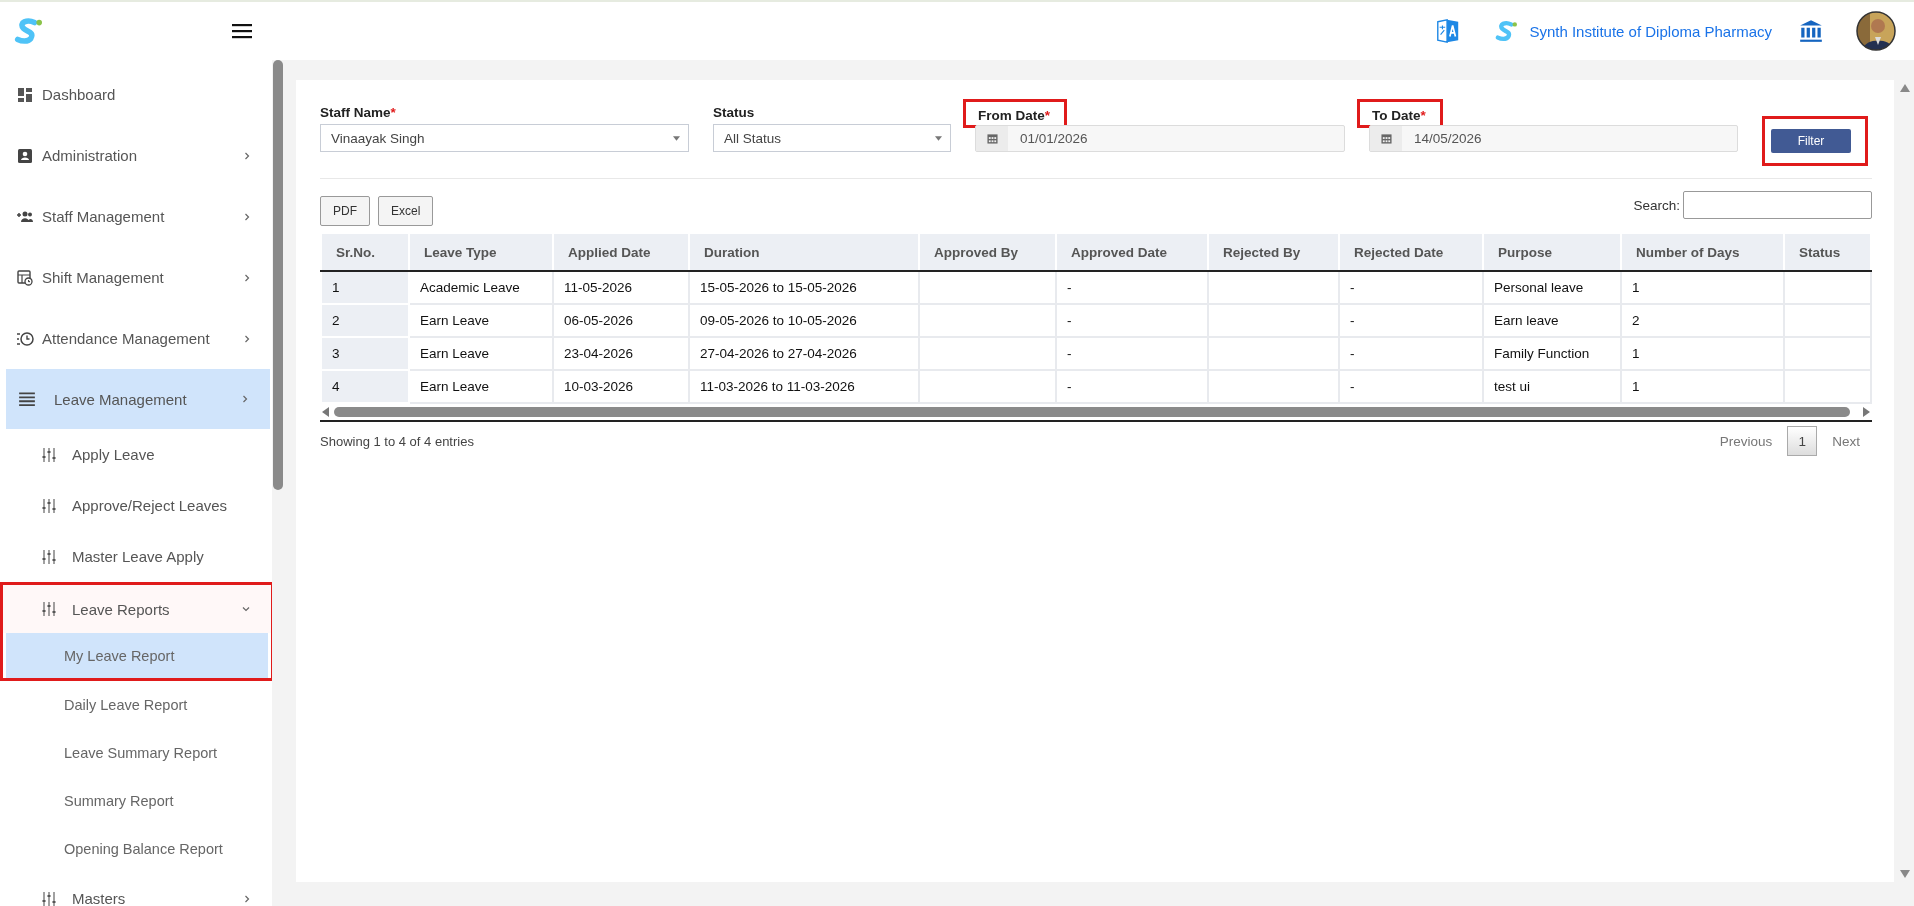 The width and height of the screenshot is (1914, 906). Describe the element at coordinates (1802, 441) in the screenshot. I see `page-button: 1` at that location.